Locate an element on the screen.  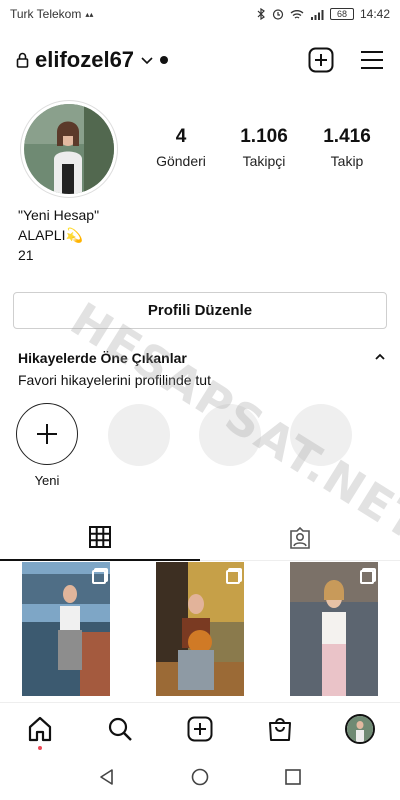
chevron-down-icon is located at coordinates (147, 61).